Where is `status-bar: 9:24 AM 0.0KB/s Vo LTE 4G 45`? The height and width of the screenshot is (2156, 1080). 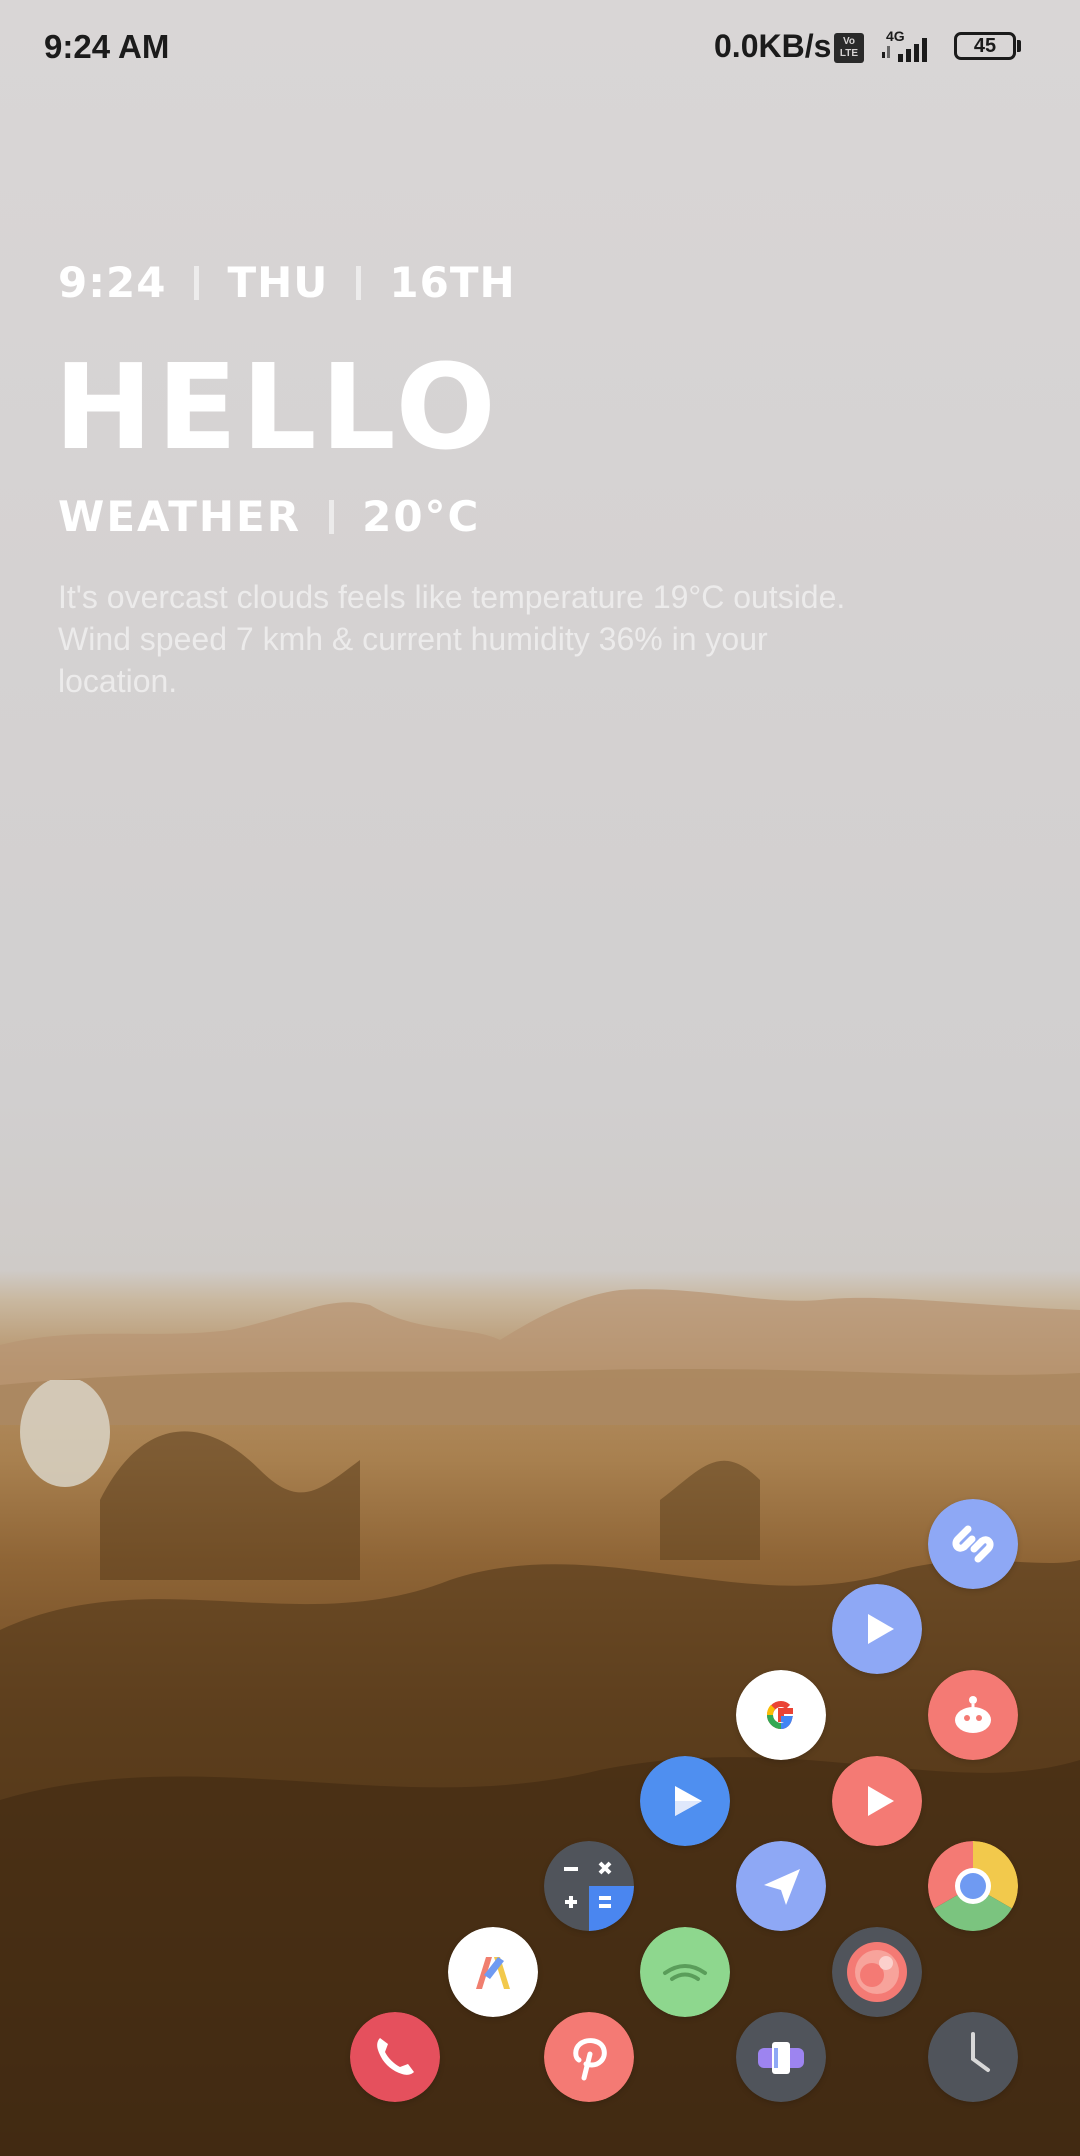 status-bar: 9:24 AM 0.0KB/s Vo LTE 4G 45 is located at coordinates (540, 48).